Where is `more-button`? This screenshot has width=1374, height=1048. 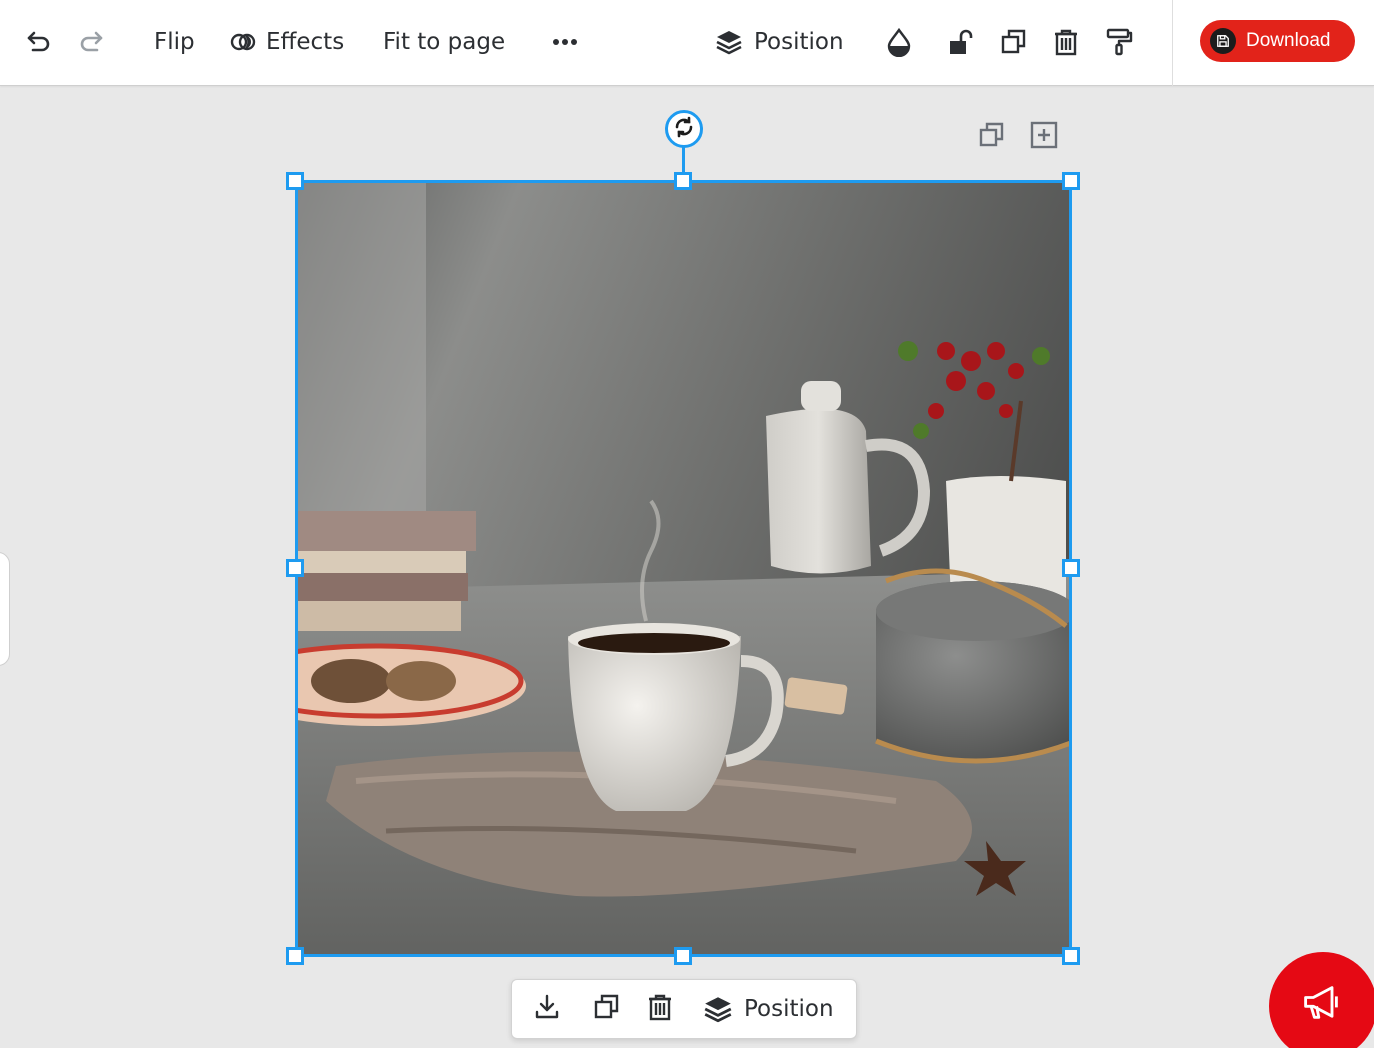 more-button is located at coordinates (565, 42).